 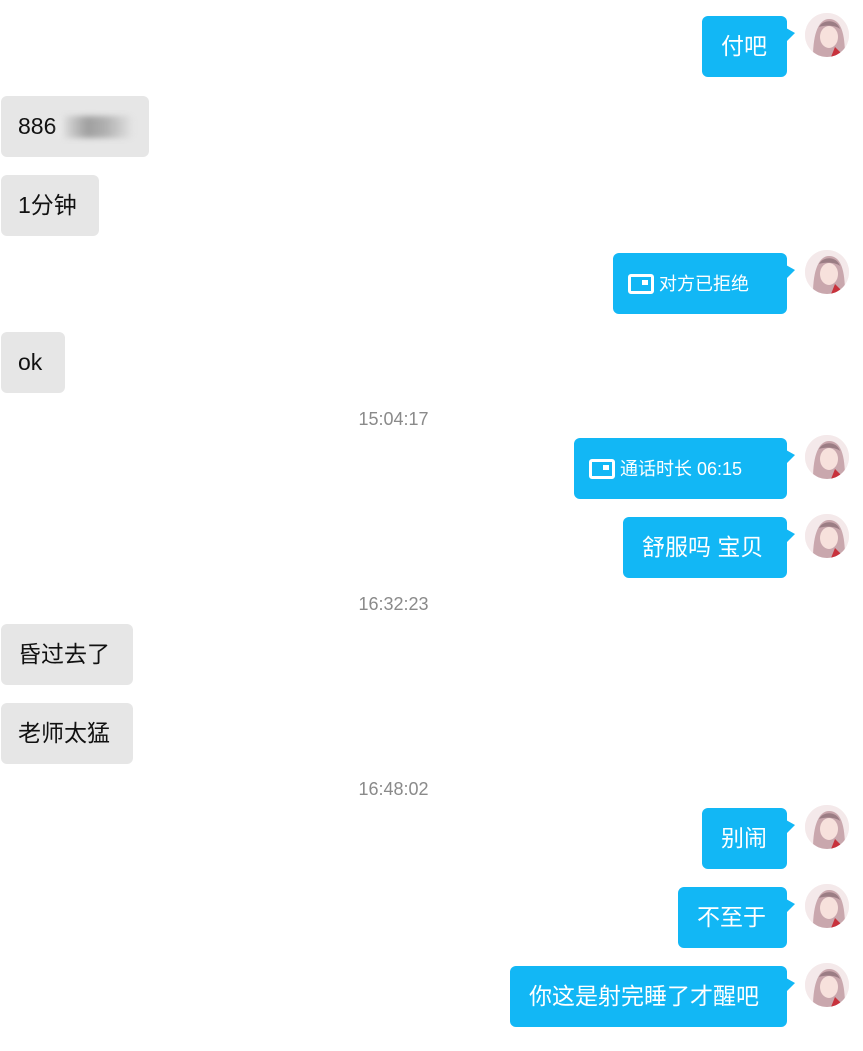 I want to click on outgoing-message: 舒服吗 宝贝, so click(x=709, y=547).